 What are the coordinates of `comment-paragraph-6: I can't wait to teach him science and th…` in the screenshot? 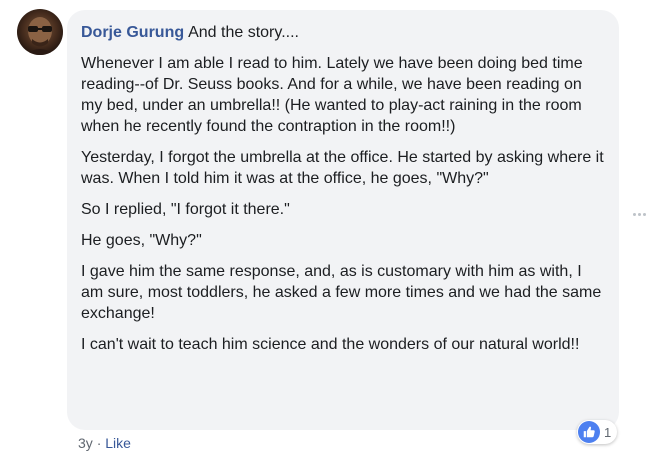 It's located at (330, 344).